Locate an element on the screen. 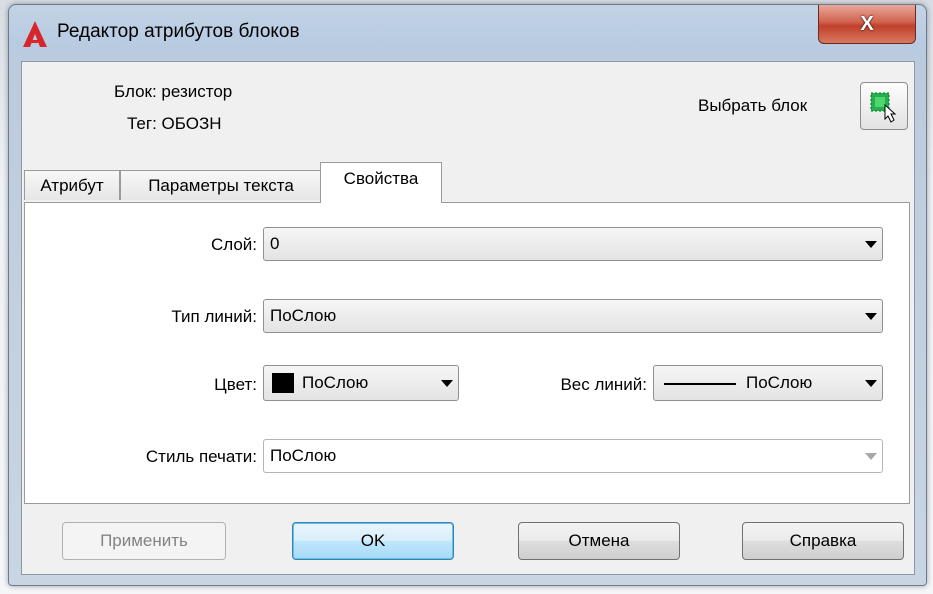  tag-name-label: Тег: ОБОЗН is located at coordinates (174, 123).